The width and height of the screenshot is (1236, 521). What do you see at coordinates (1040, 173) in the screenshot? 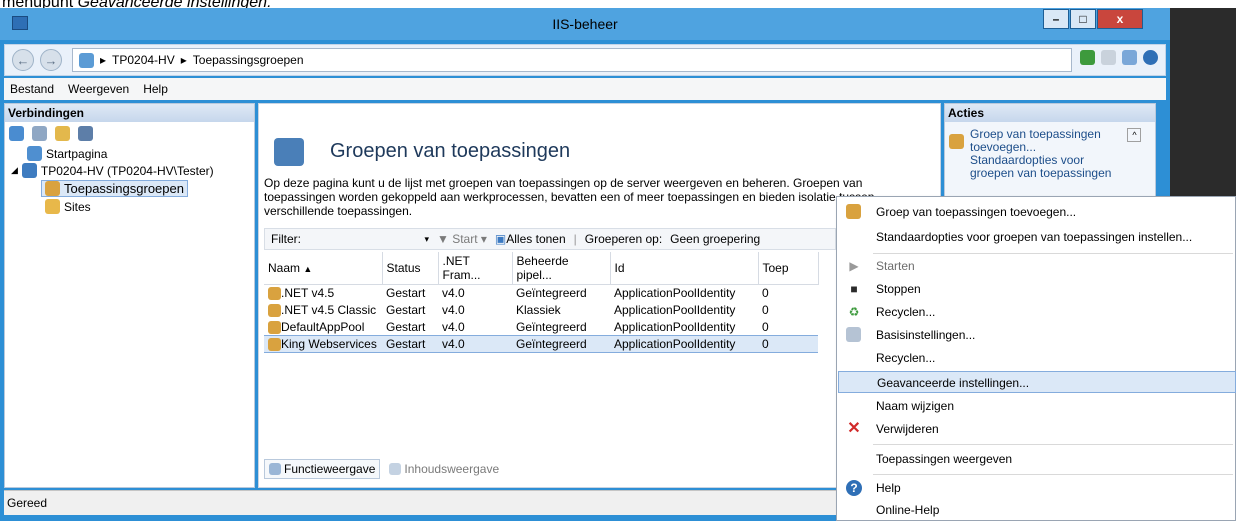
I see `action-defaults-2: groepen van toepassingen` at bounding box center [1040, 173].